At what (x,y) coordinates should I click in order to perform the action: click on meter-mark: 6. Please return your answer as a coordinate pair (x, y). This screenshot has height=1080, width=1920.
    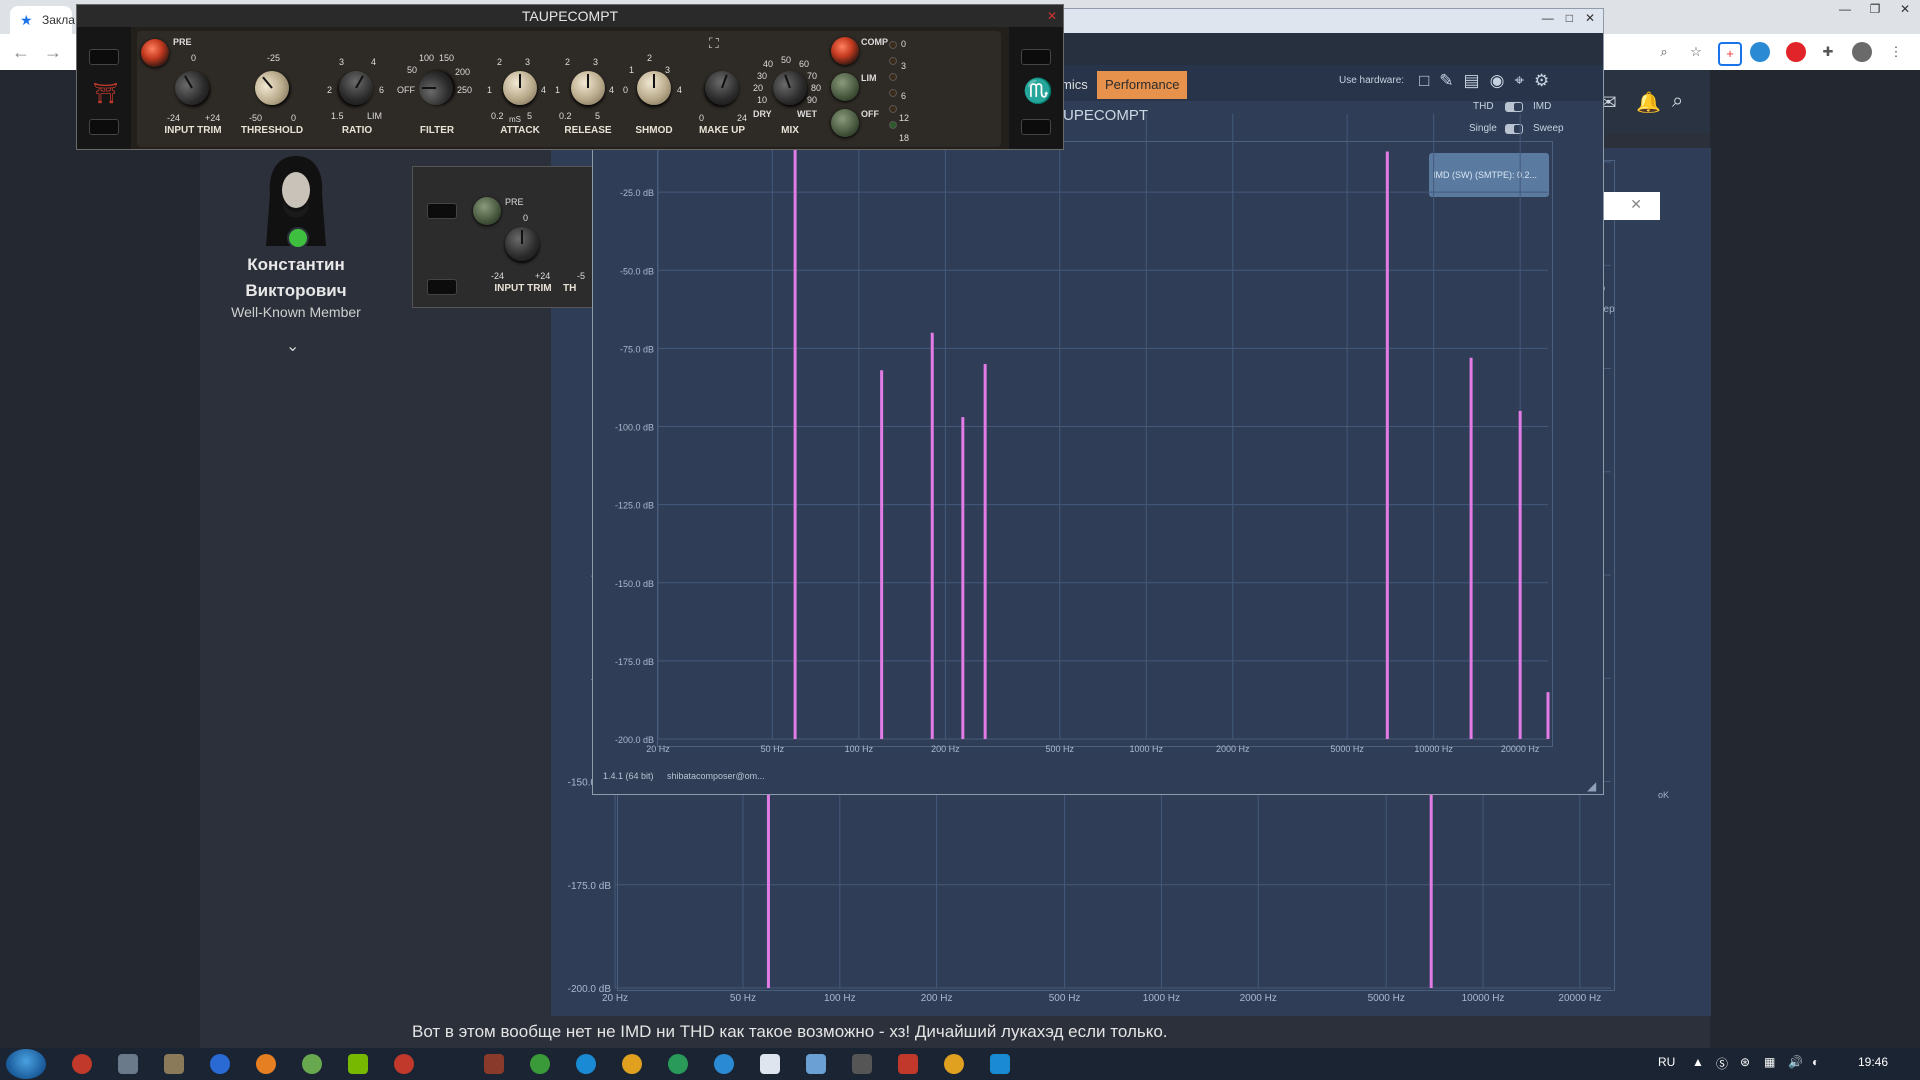
    Looking at the image, I should click on (904, 96).